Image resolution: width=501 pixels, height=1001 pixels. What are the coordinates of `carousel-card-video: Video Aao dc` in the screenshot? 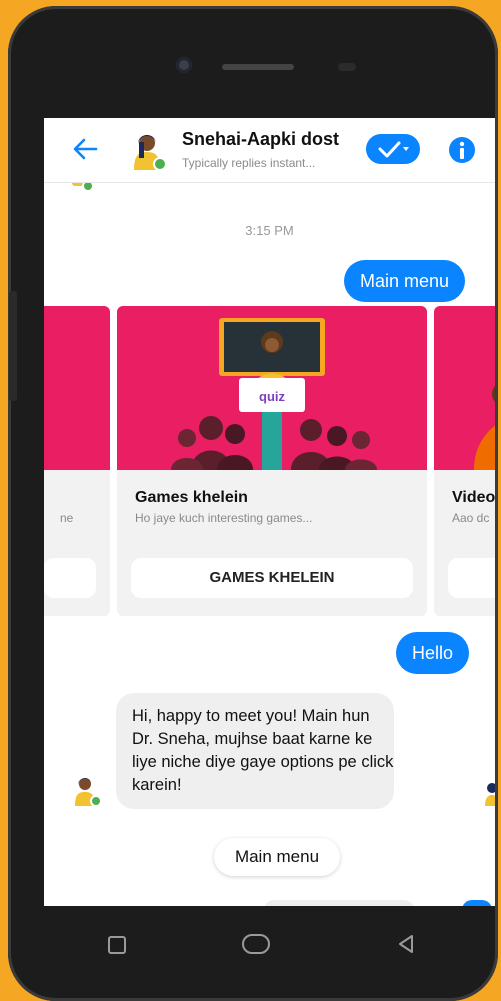 It's located at (464, 461).